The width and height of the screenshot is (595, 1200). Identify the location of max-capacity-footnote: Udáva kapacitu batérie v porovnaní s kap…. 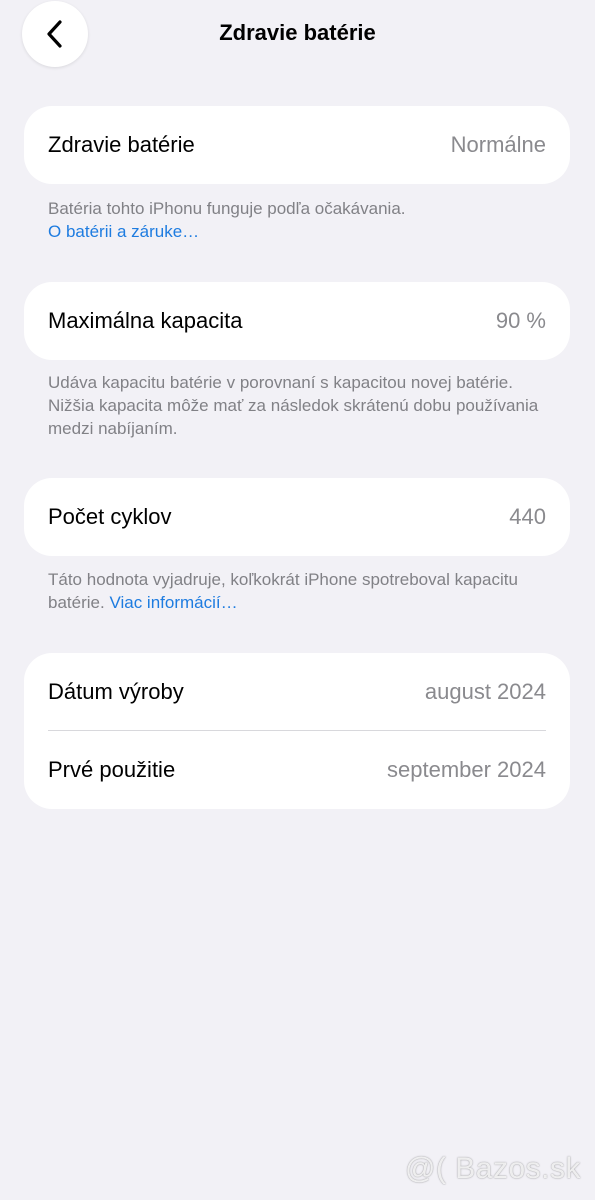
(293, 405).